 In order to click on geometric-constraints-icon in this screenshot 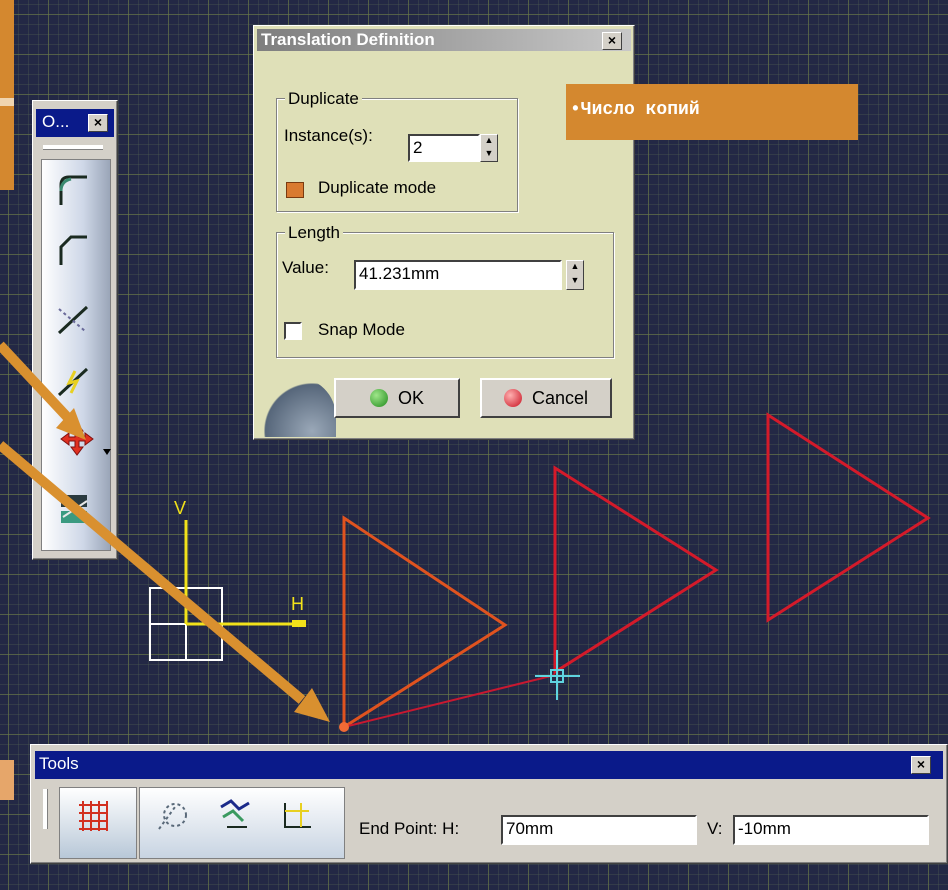, I will do `click(235, 815)`.